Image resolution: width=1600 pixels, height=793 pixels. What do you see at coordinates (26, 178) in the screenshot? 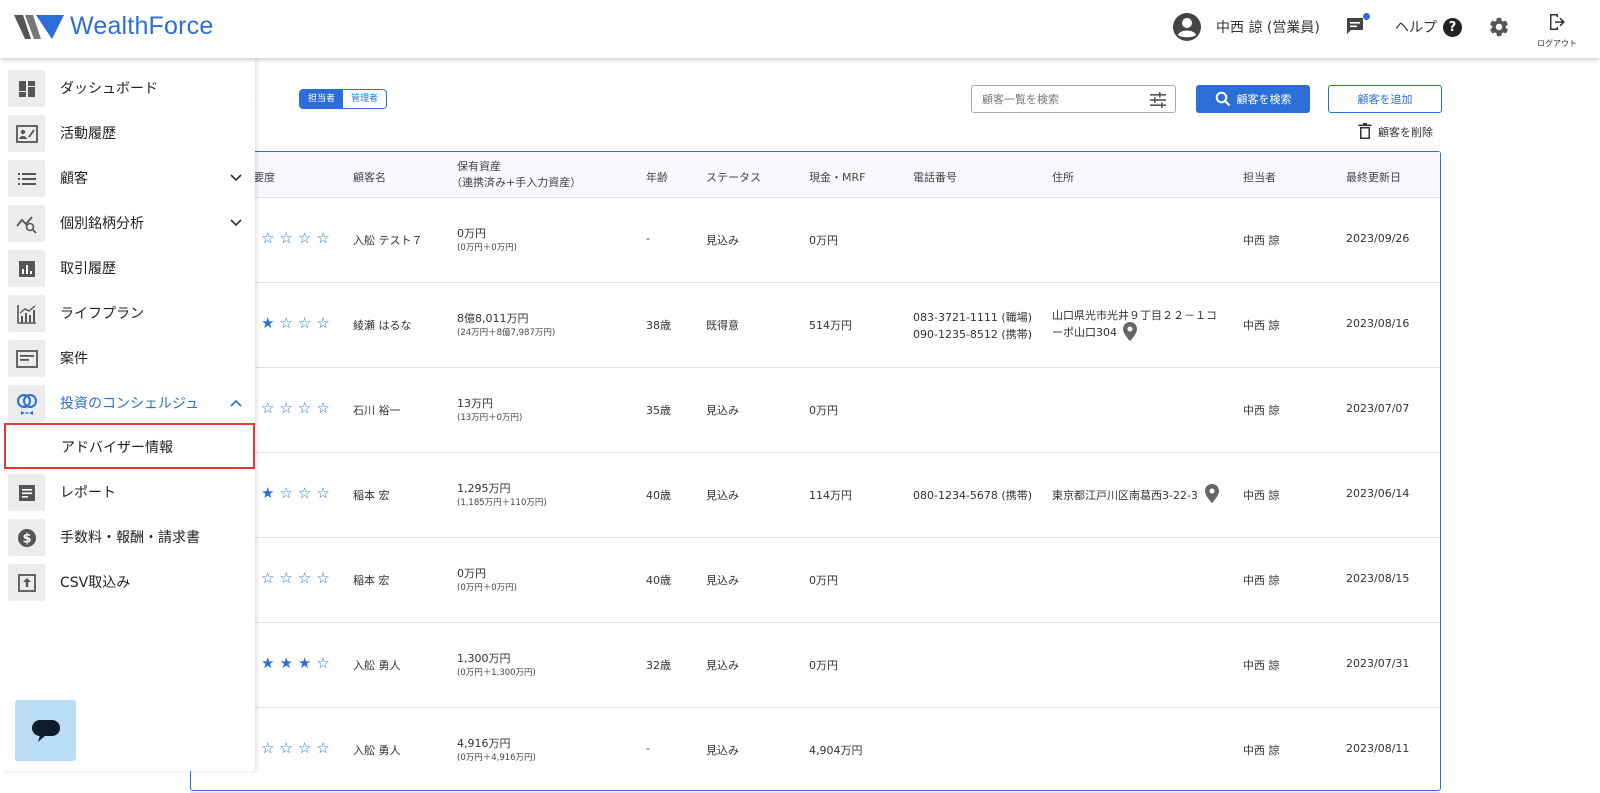
I see `list-icon` at bounding box center [26, 178].